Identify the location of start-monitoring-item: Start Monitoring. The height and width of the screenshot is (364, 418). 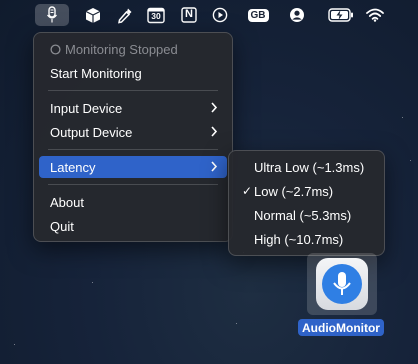
(133, 73).